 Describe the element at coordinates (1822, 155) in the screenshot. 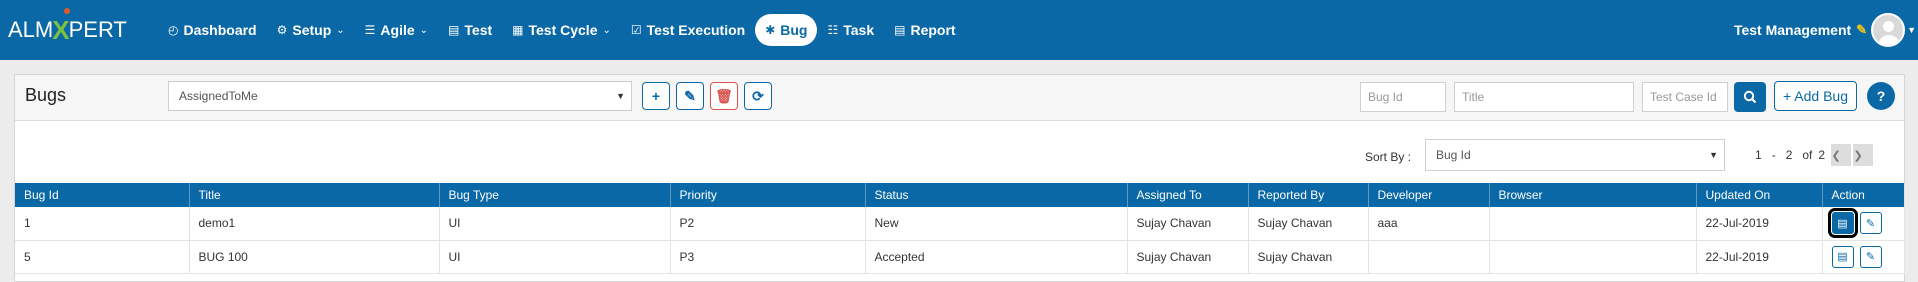

I see `page-total: 2` at that location.